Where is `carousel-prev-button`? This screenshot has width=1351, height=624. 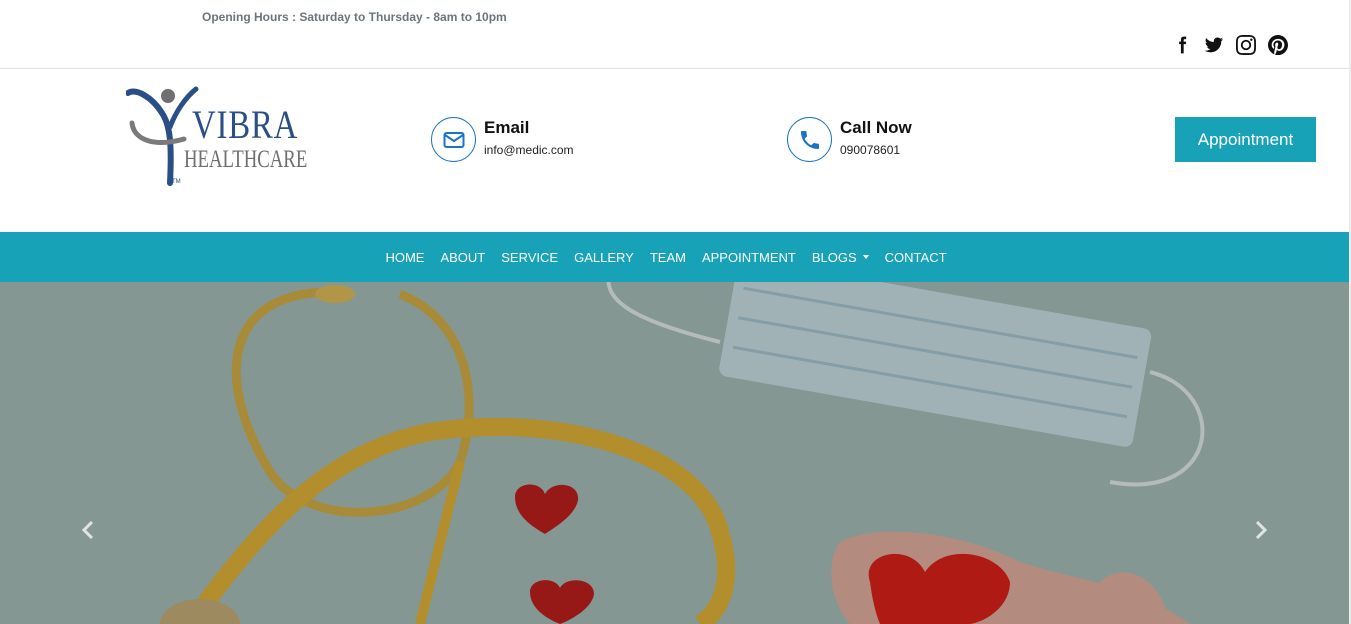 carousel-prev-button is located at coordinates (88, 530).